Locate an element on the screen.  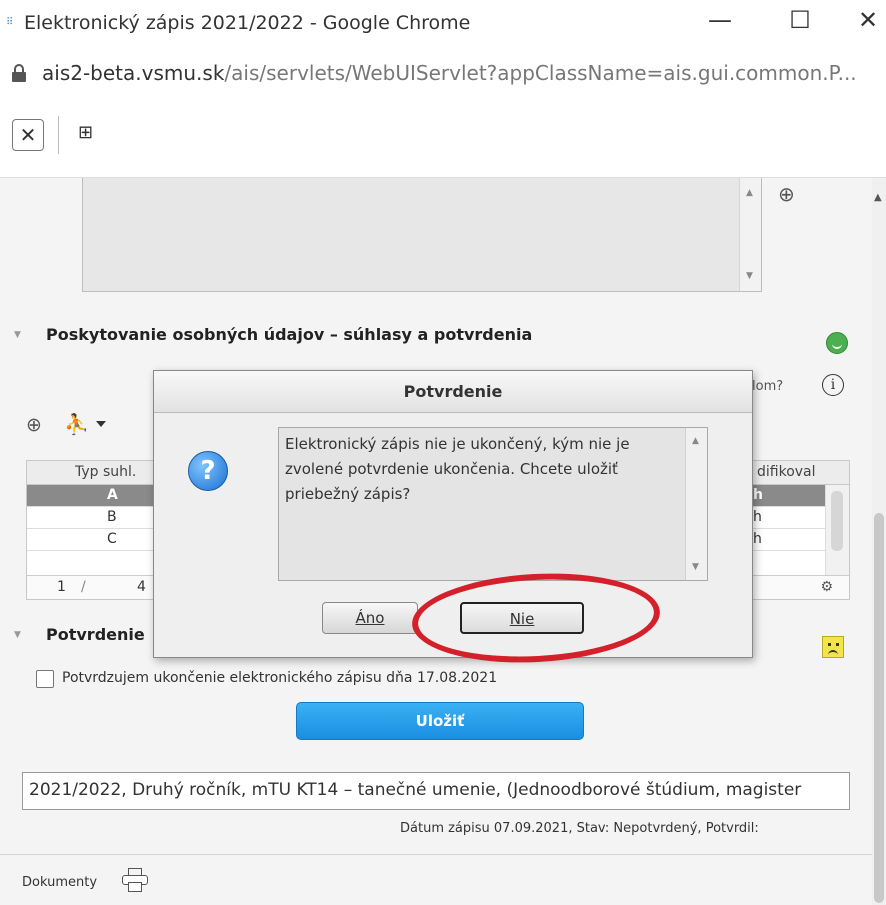
info-icon: i is located at coordinates (833, 385).